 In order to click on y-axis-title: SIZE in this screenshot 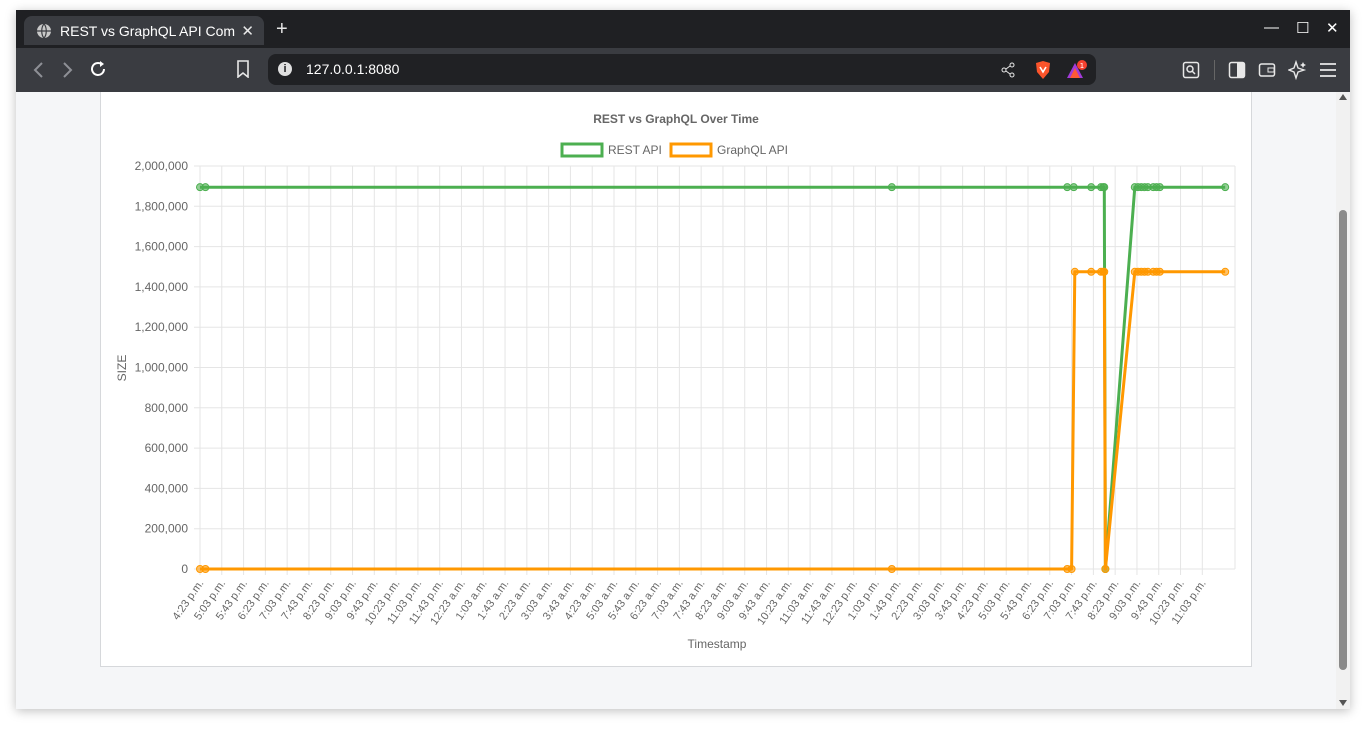, I will do `click(122, 368)`.